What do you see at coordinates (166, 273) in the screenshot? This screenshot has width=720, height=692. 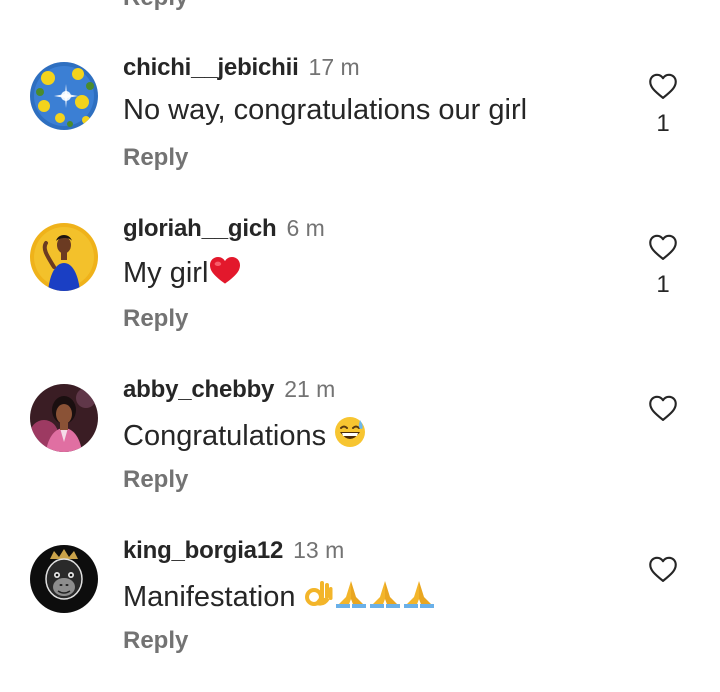 I see `comment-text: My girl` at bounding box center [166, 273].